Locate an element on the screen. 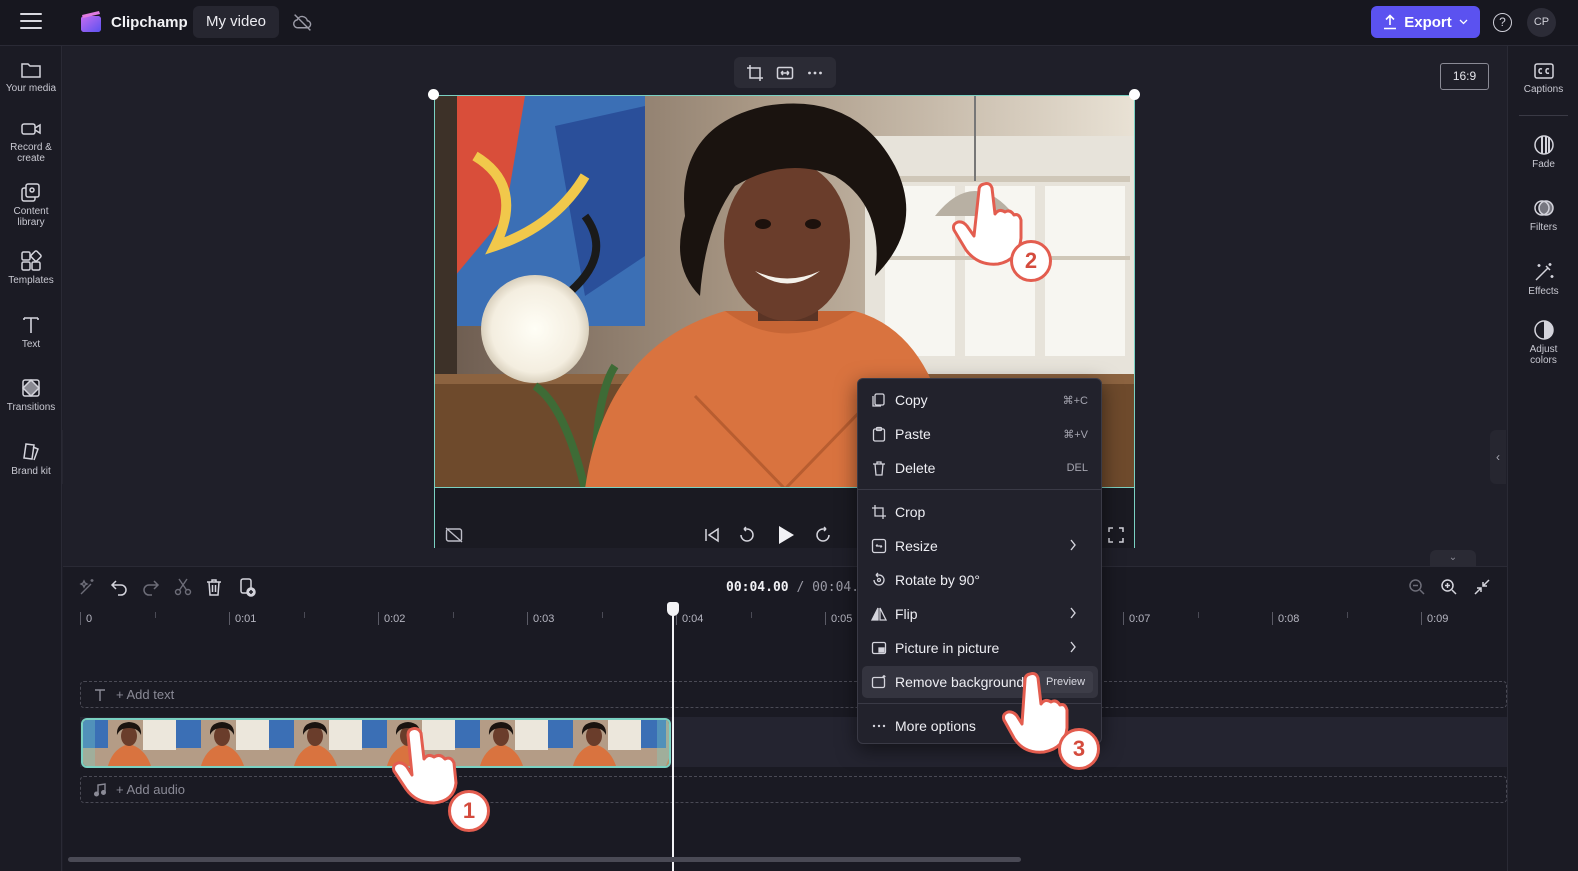 This screenshot has height=871, width=1578. menu-icon is located at coordinates (31, 22).